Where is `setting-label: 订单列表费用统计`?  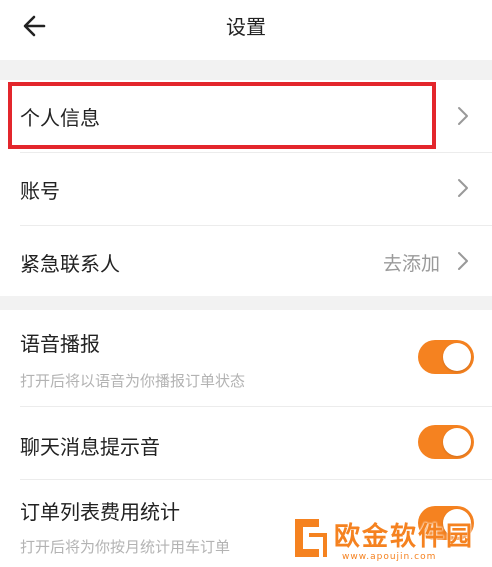 setting-label: 订单列表费用统计 is located at coordinates (100, 512).